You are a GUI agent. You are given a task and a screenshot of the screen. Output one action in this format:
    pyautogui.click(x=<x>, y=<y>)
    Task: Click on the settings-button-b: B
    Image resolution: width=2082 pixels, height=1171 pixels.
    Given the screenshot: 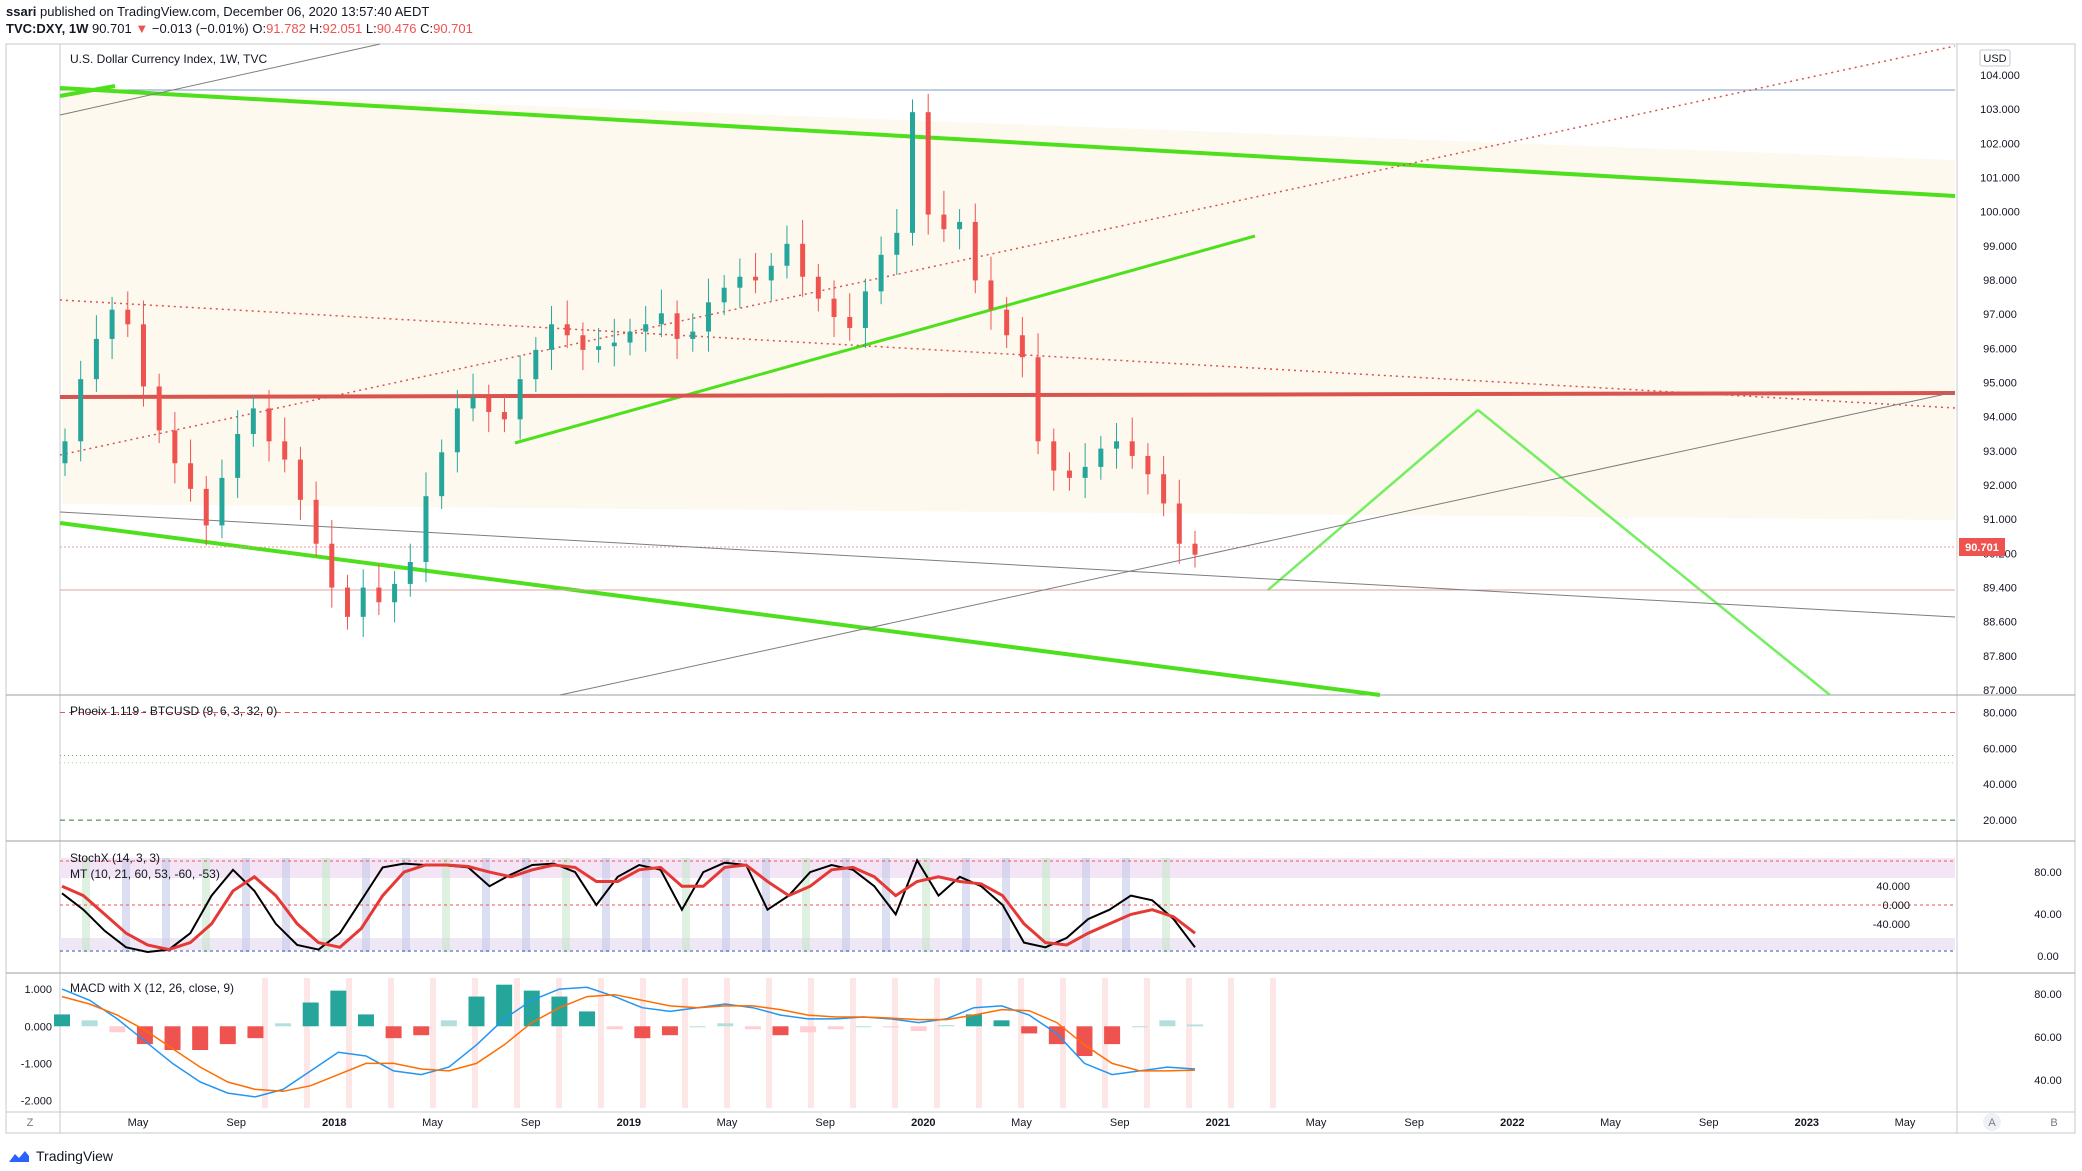 What is the action you would take?
    pyautogui.click(x=2053, y=1123)
    